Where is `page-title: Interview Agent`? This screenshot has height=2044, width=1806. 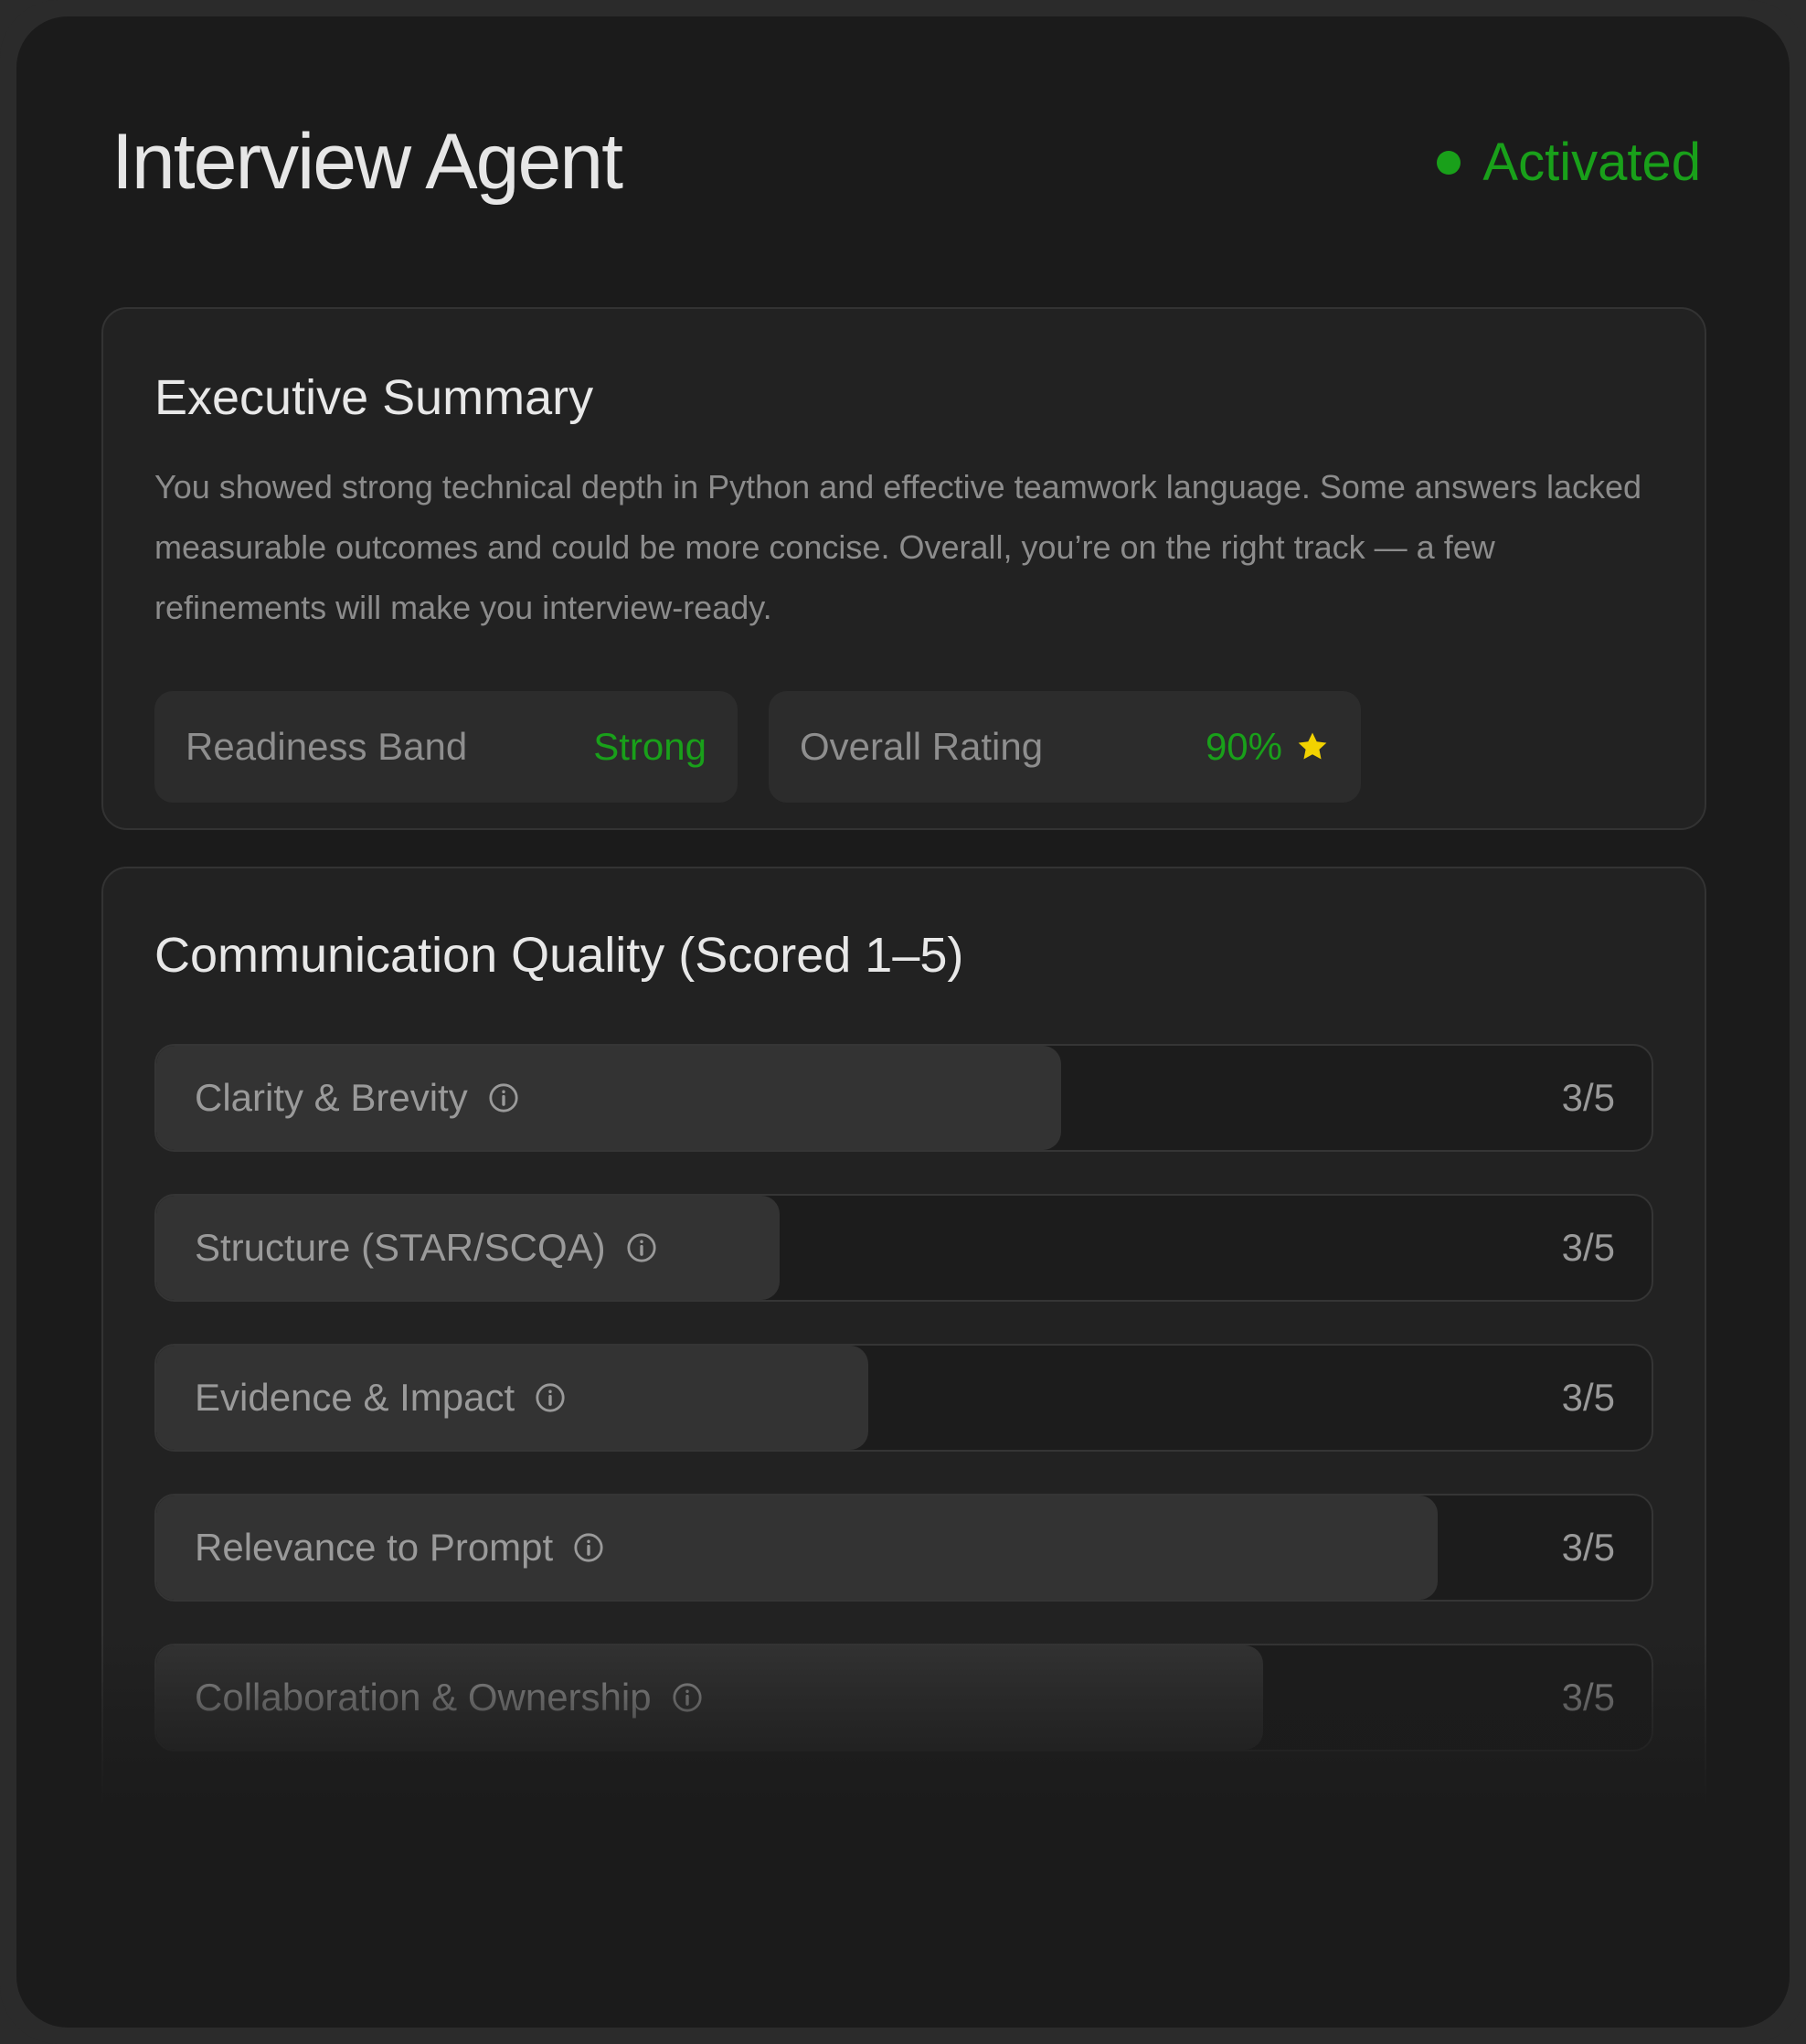 page-title: Interview Agent is located at coordinates (367, 162).